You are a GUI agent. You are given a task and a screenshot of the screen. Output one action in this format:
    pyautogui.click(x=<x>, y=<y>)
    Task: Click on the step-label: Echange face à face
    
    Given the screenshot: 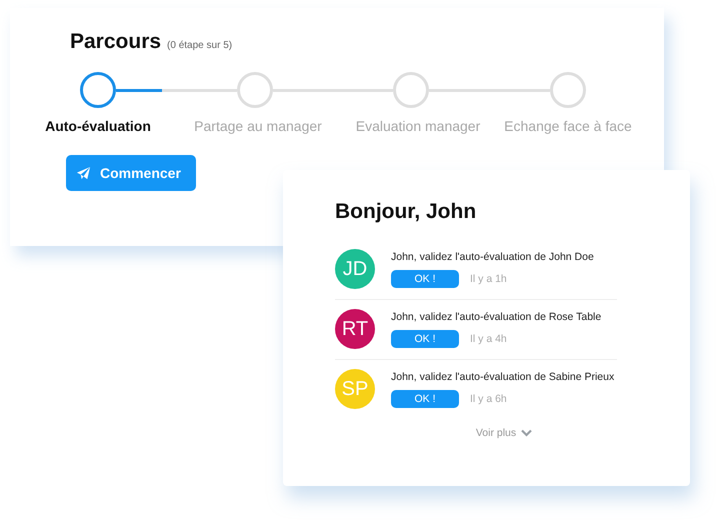 What is the action you would take?
    pyautogui.click(x=568, y=126)
    